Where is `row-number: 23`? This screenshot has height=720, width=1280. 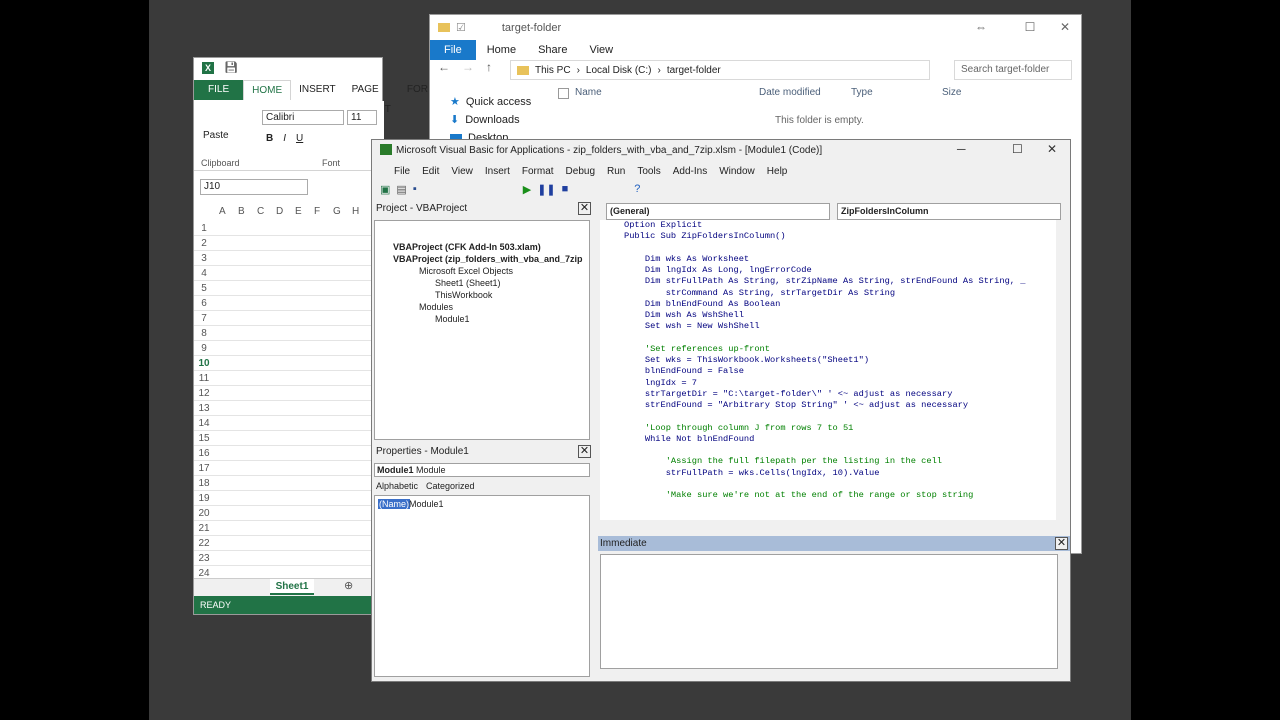 row-number: 23 is located at coordinates (204, 558).